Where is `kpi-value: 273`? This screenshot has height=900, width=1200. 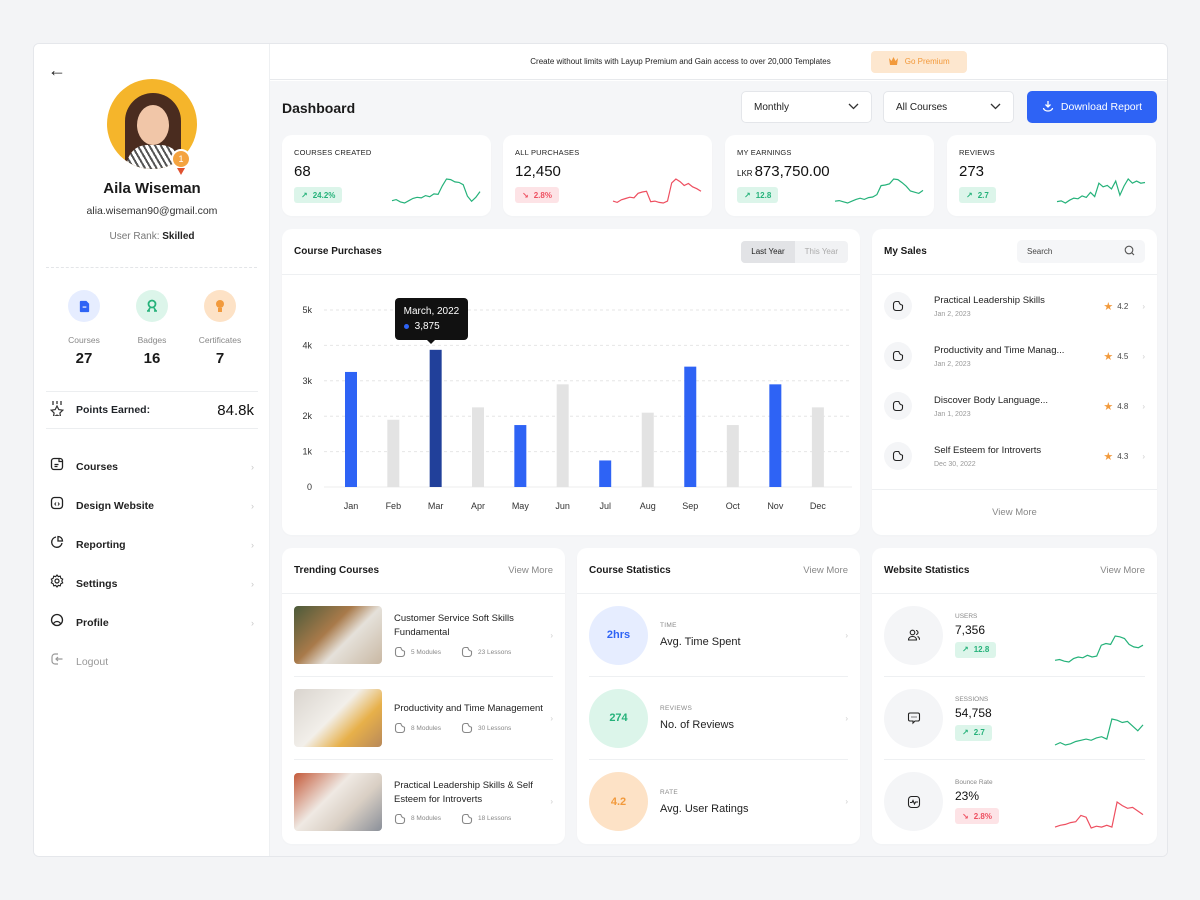 kpi-value: 273 is located at coordinates (972, 171).